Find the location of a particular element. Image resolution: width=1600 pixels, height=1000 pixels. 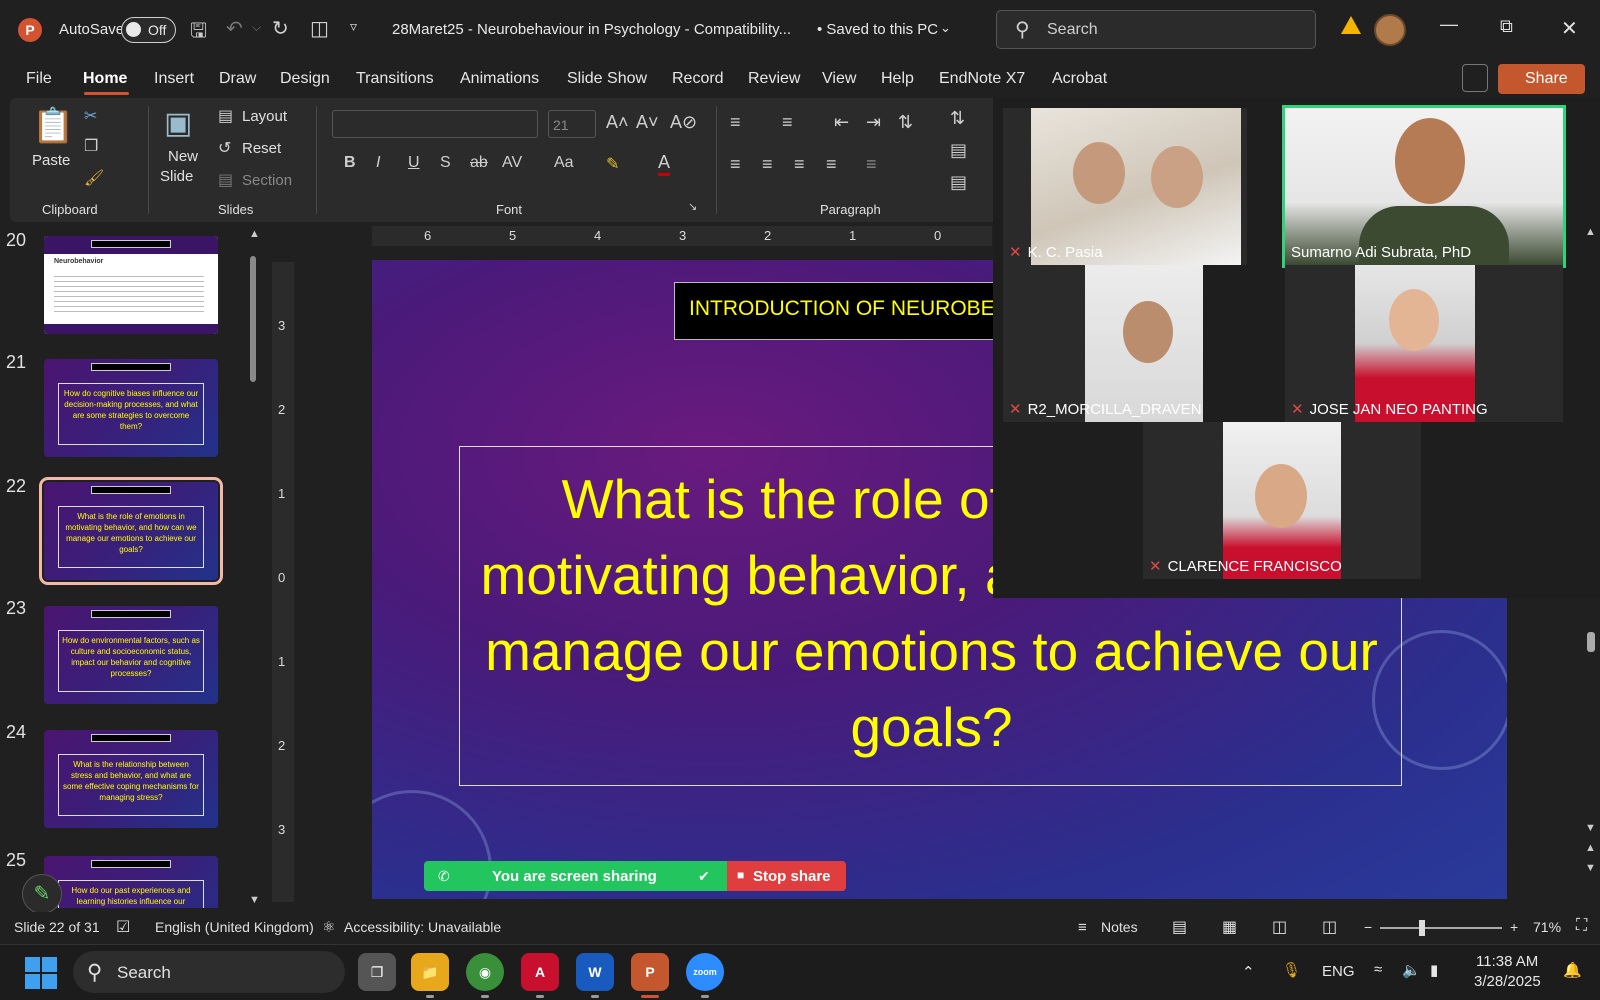

close-icon: ✕ is located at coordinates (1569, 28).